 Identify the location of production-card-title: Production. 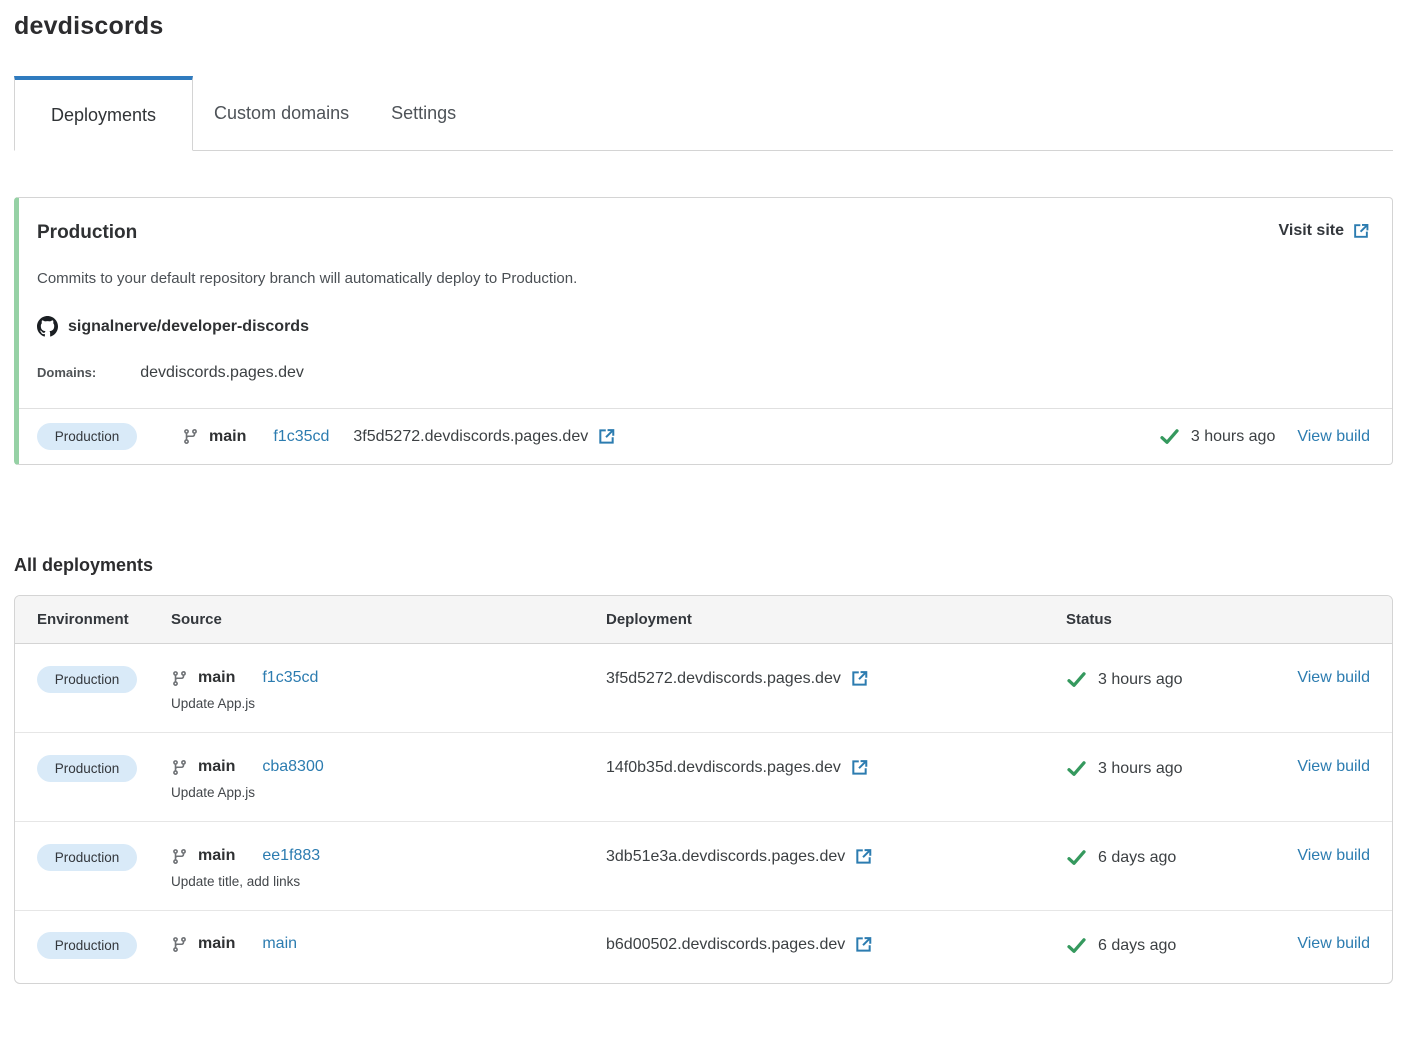
(87, 232).